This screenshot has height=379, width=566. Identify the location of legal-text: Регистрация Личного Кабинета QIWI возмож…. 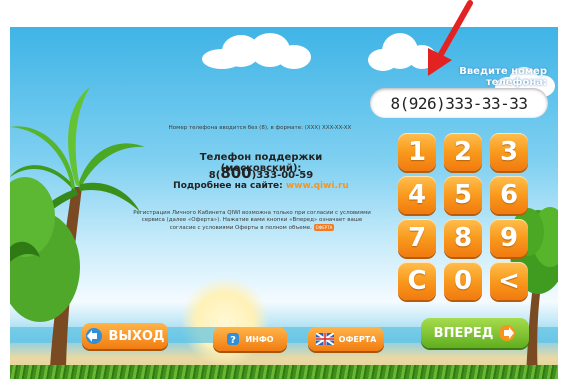
(252, 220).